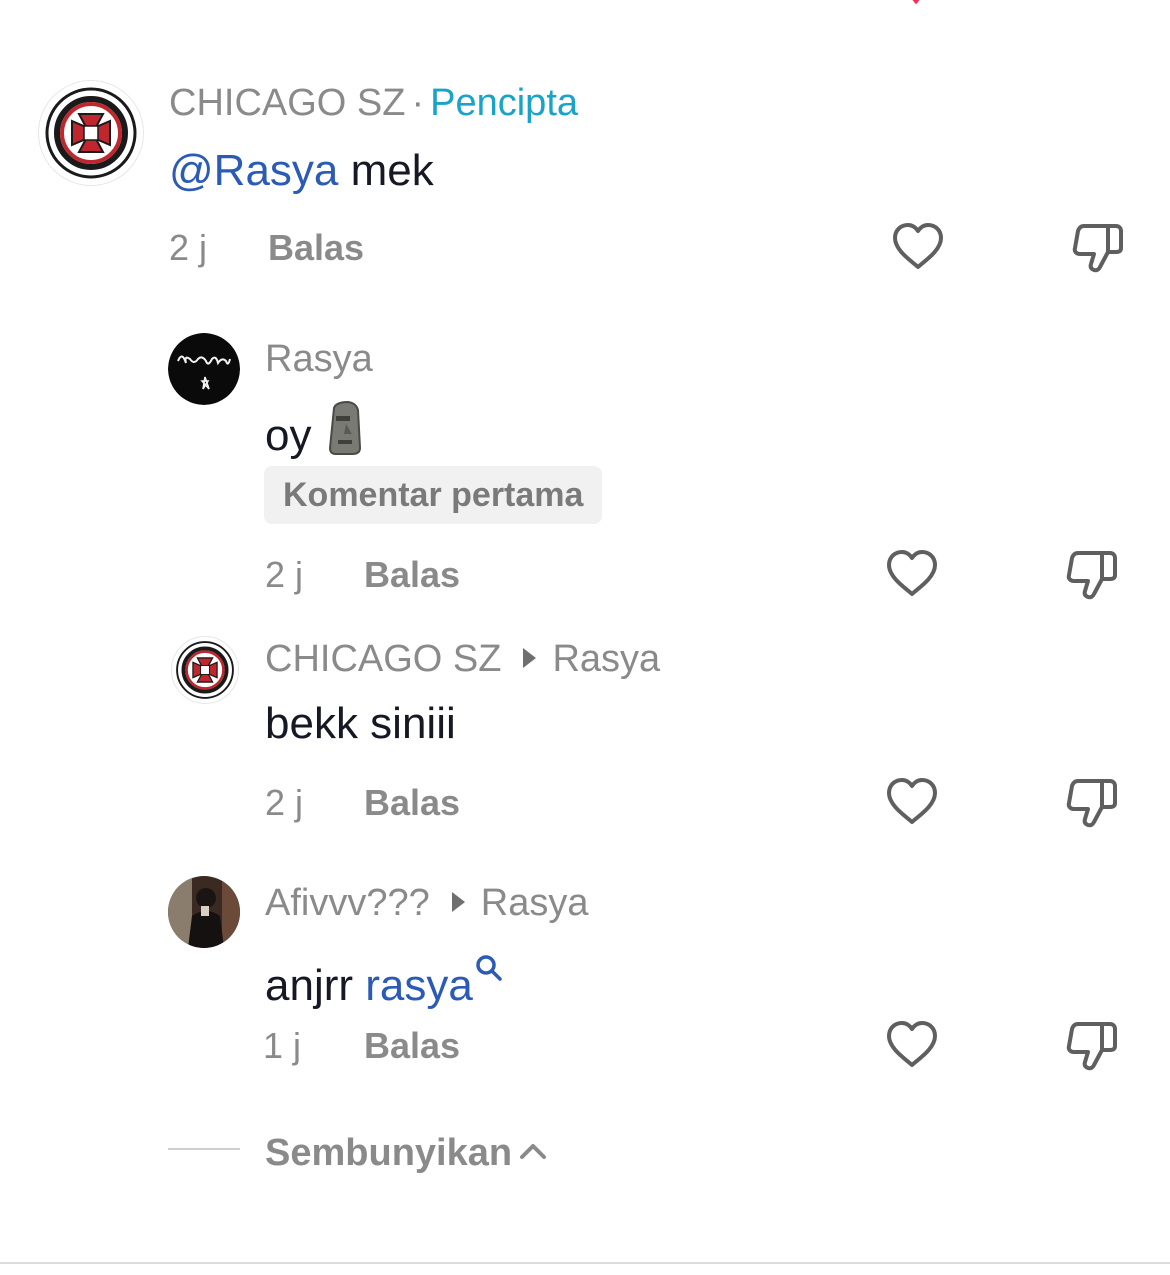 The image size is (1170, 1275). Describe the element at coordinates (314, 434) in the screenshot. I see `comment-text: oy` at that location.